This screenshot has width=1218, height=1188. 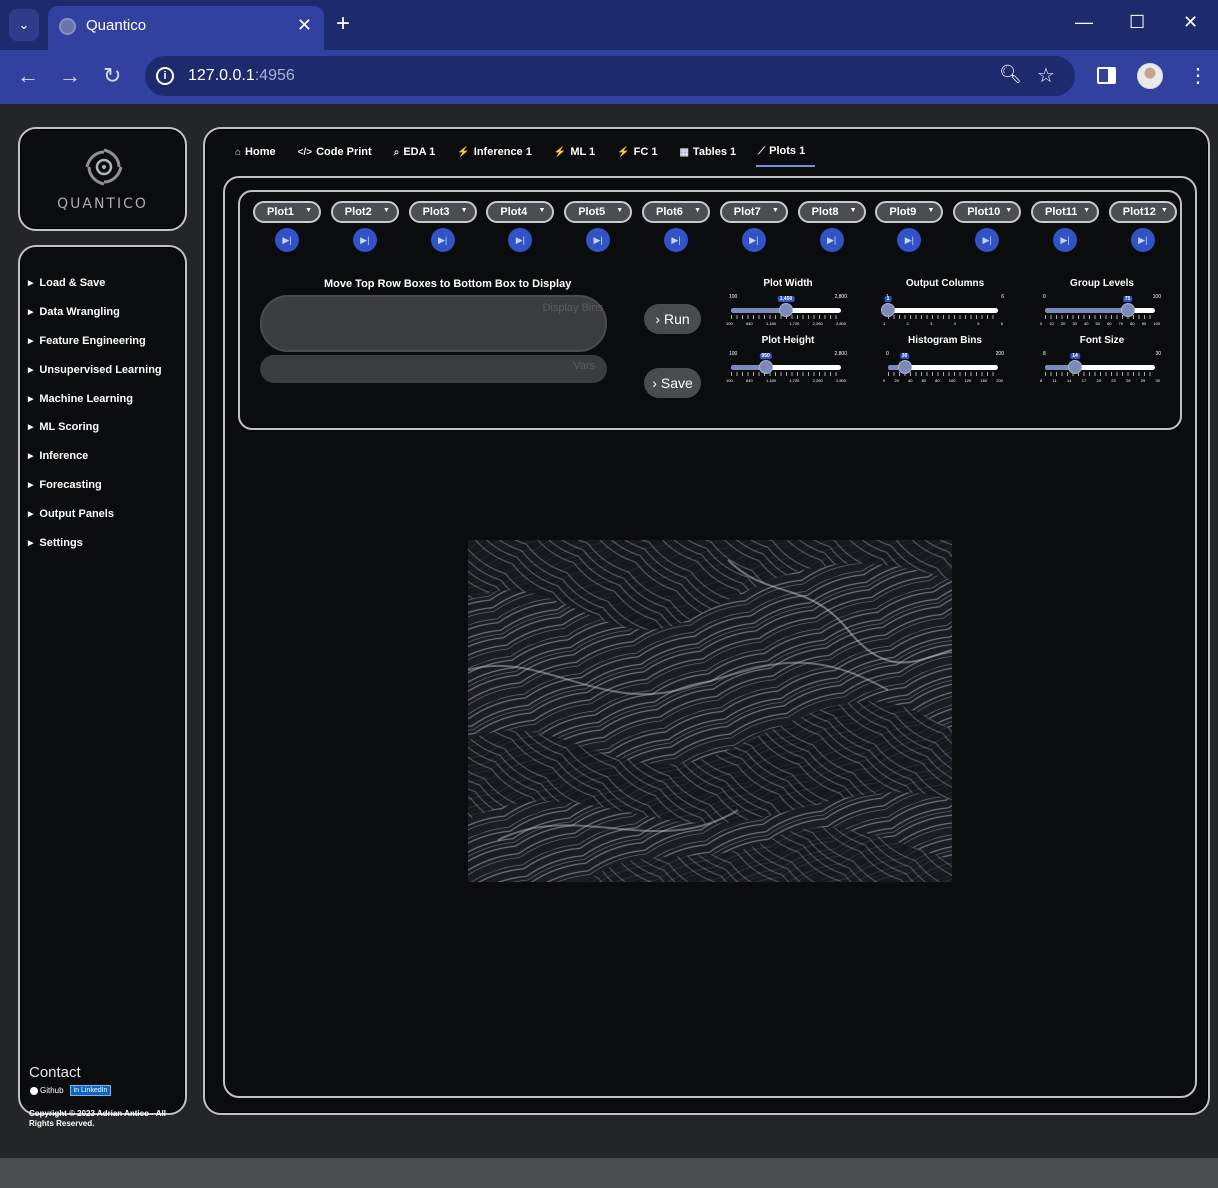 What do you see at coordinates (95, 427) in the screenshot?
I see `sidebar-item-ml-scoring: ▶ ML Scoring` at bounding box center [95, 427].